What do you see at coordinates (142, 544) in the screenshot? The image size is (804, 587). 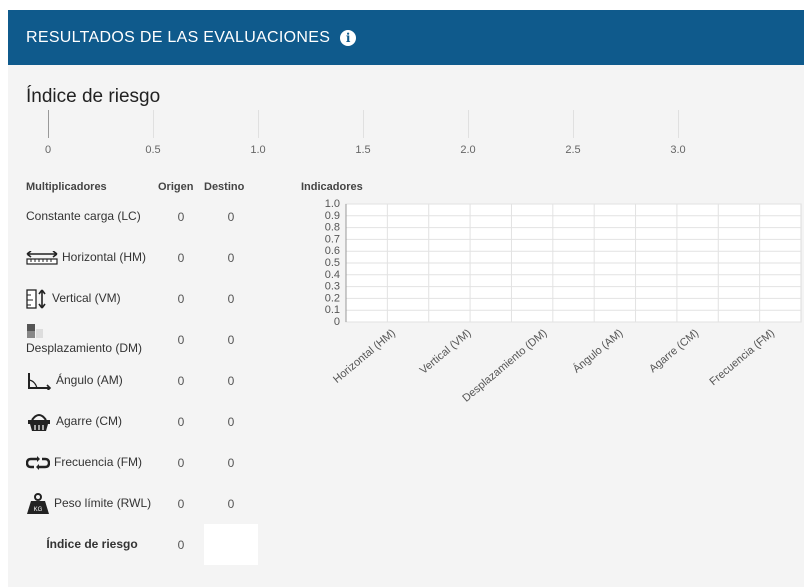 I see `table-row-risk-index: Índice de riesgo 0` at bounding box center [142, 544].